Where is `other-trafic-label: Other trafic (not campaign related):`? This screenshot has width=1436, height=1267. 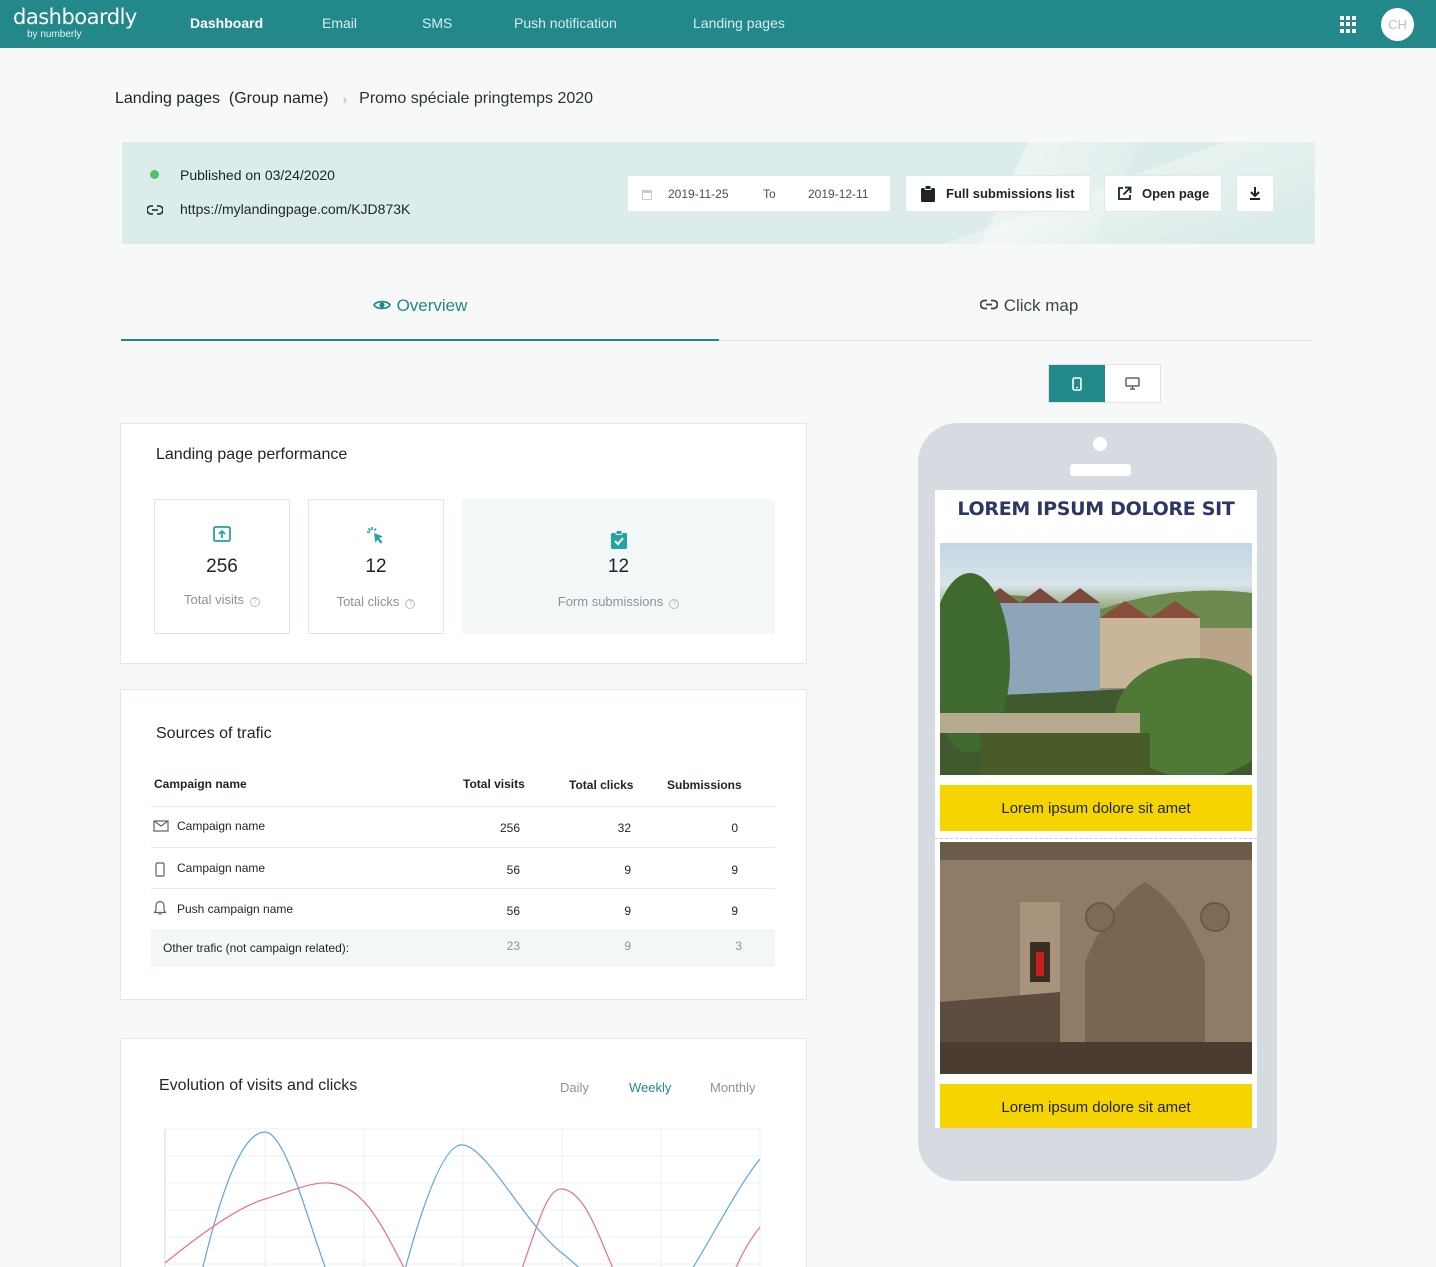 other-trafic-label: Other trafic (not campaign related): is located at coordinates (256, 948).